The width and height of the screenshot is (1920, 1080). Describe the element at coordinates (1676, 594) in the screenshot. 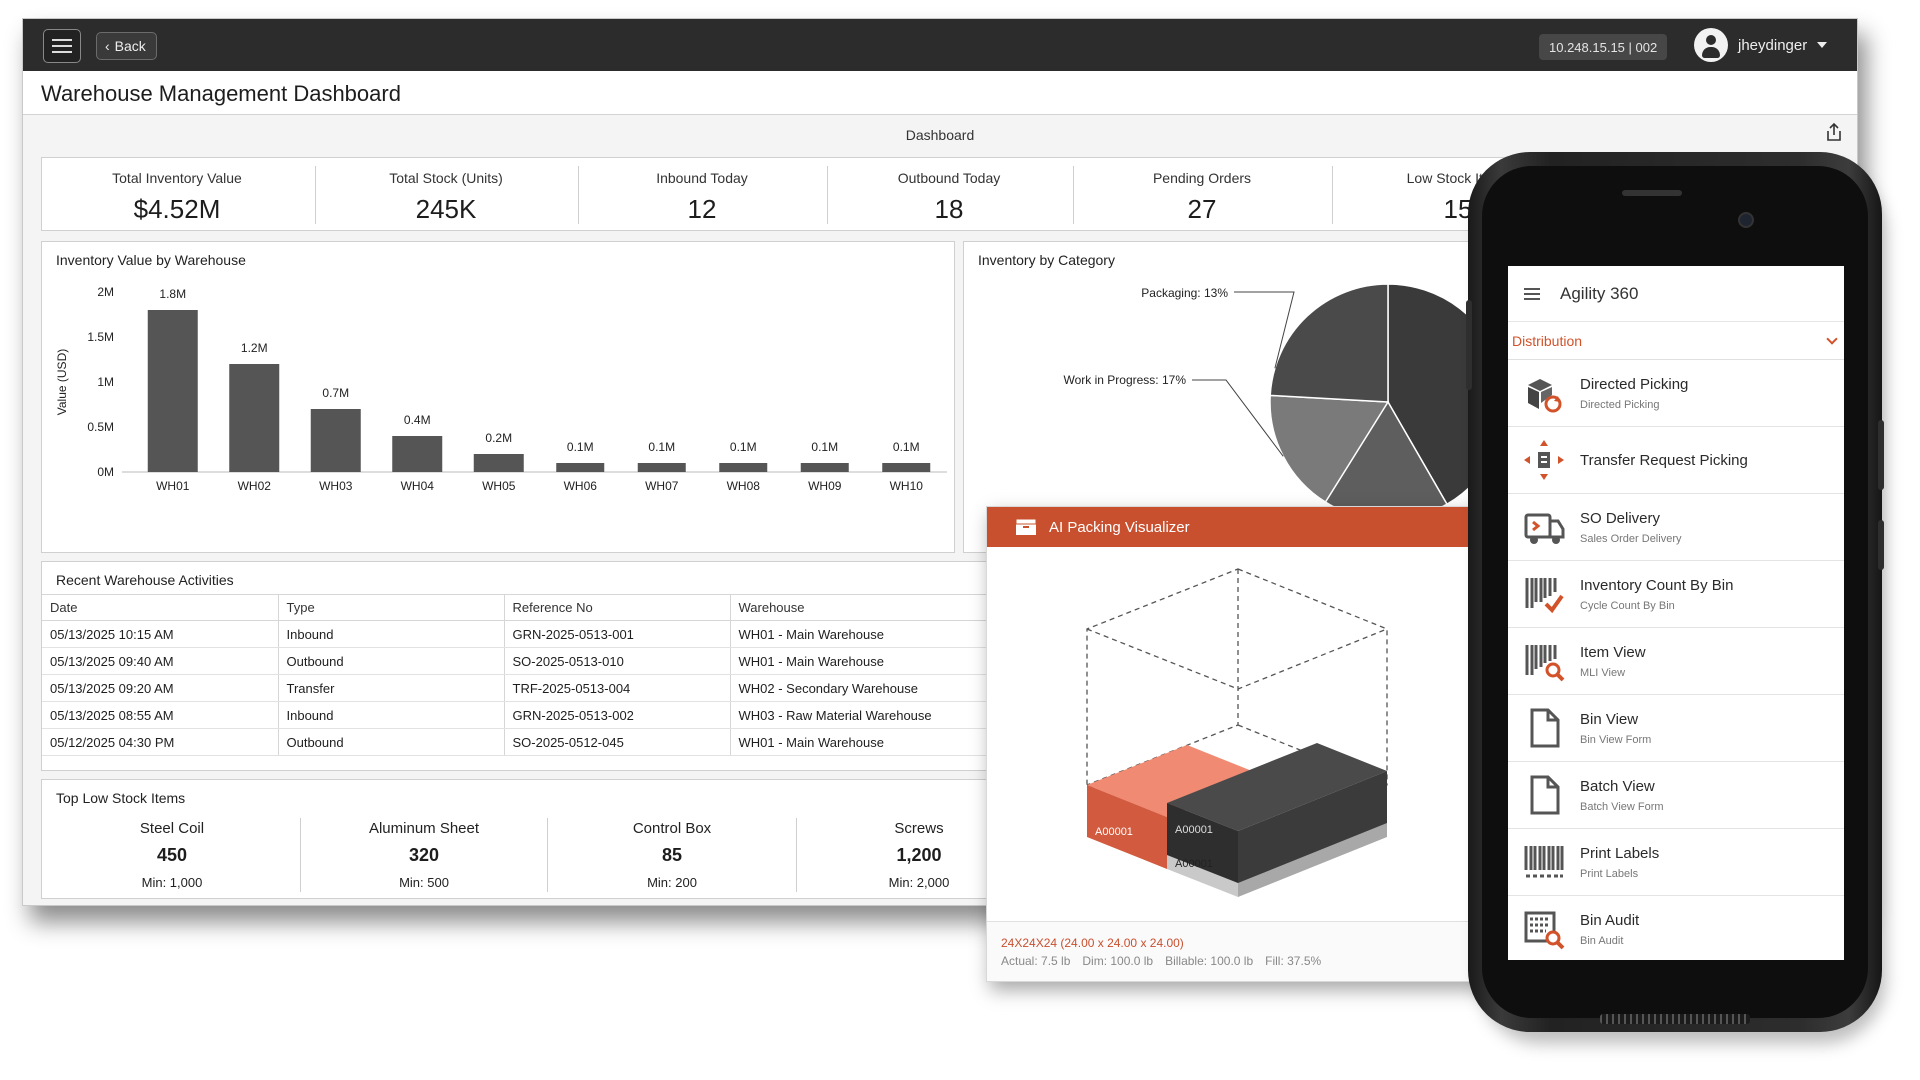

I see `menu-item-inventory-count-by-bin: Inventory Count By Bin Cycle Count By Bin` at that location.